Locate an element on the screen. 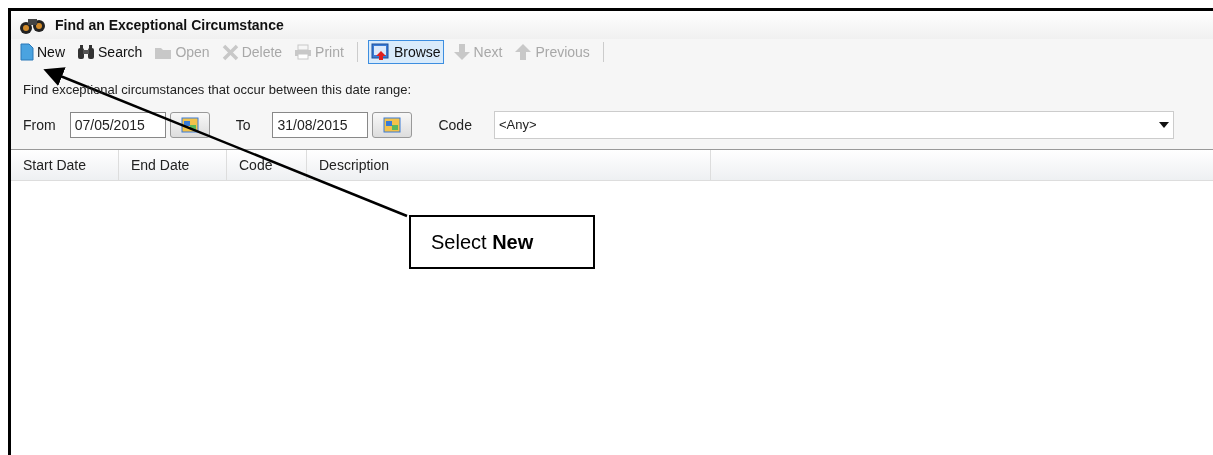  page-icon is located at coordinates (27, 52).